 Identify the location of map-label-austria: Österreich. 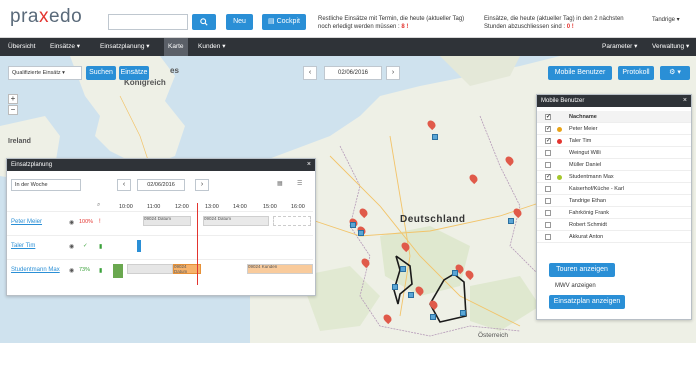
(493, 335).